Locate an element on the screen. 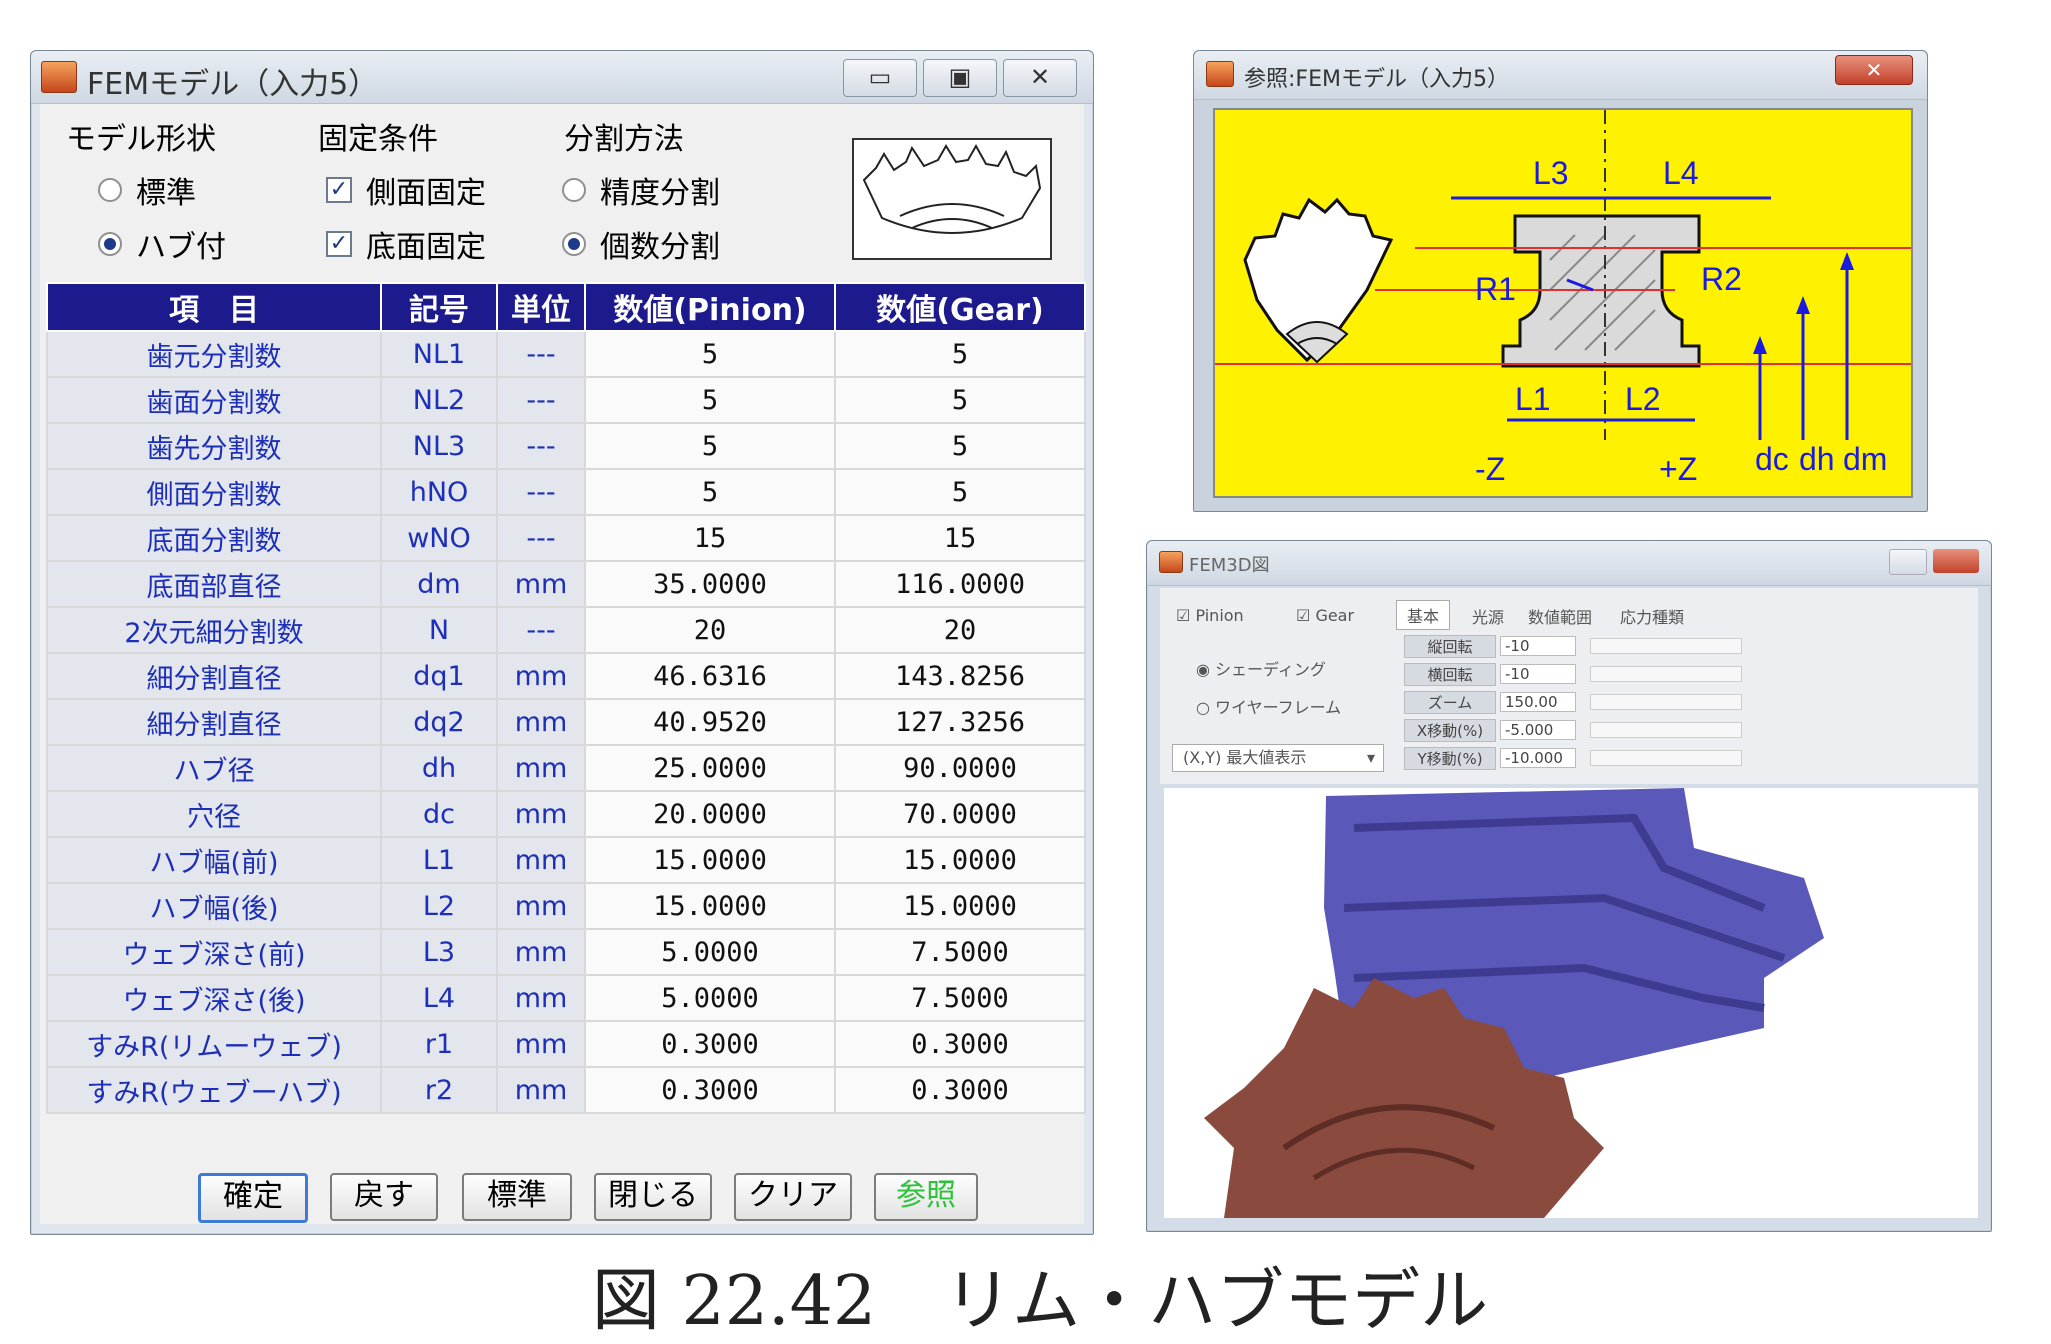  label-r1: R1 is located at coordinates (1495, 289).